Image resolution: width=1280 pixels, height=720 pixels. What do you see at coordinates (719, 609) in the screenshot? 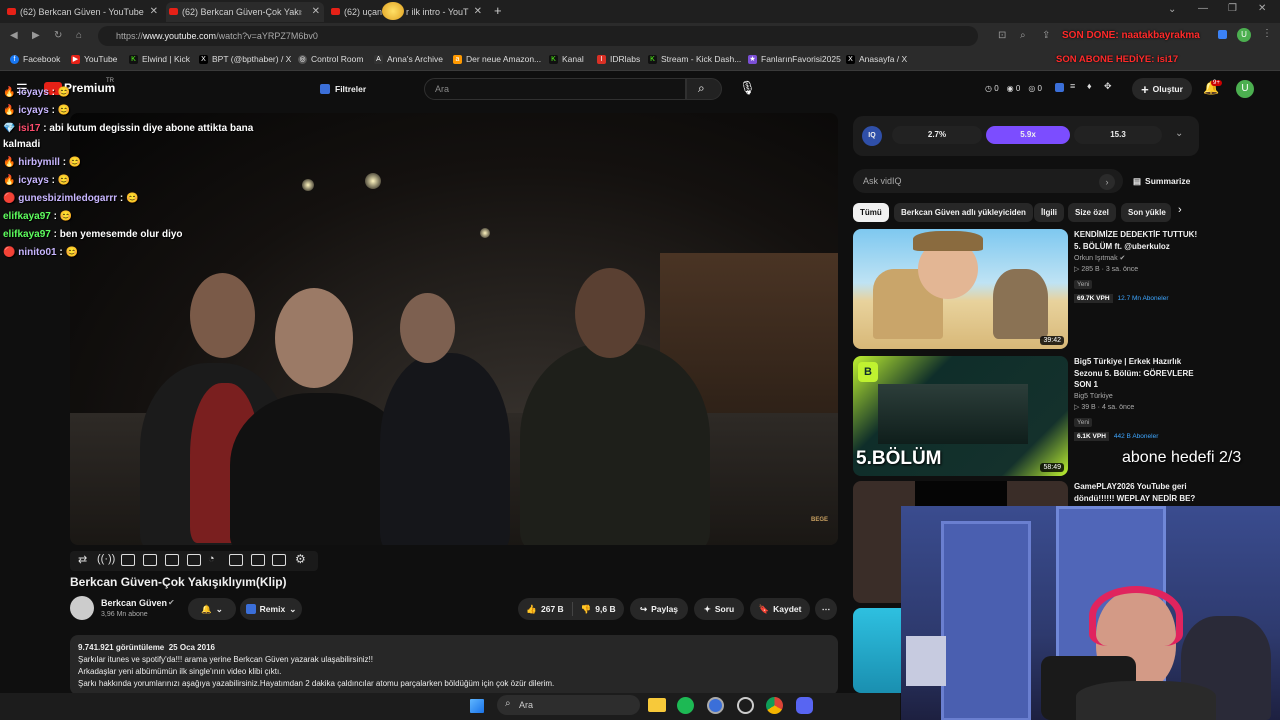
I see `ask-button: ✦ Soru` at bounding box center [719, 609].